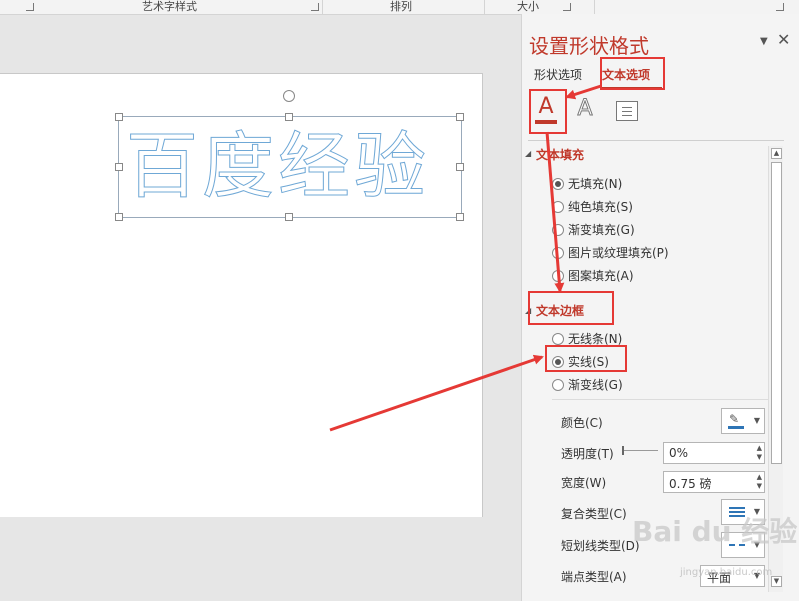  I want to click on arrow-to-text-outline, so click(555, 212).